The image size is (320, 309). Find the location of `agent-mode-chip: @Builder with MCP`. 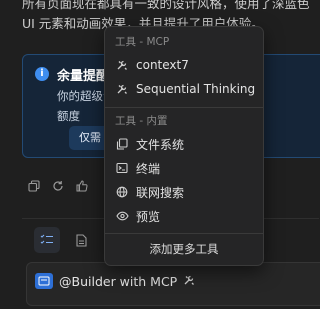

agent-mode-chip: @Builder with MCP is located at coordinates (115, 281).